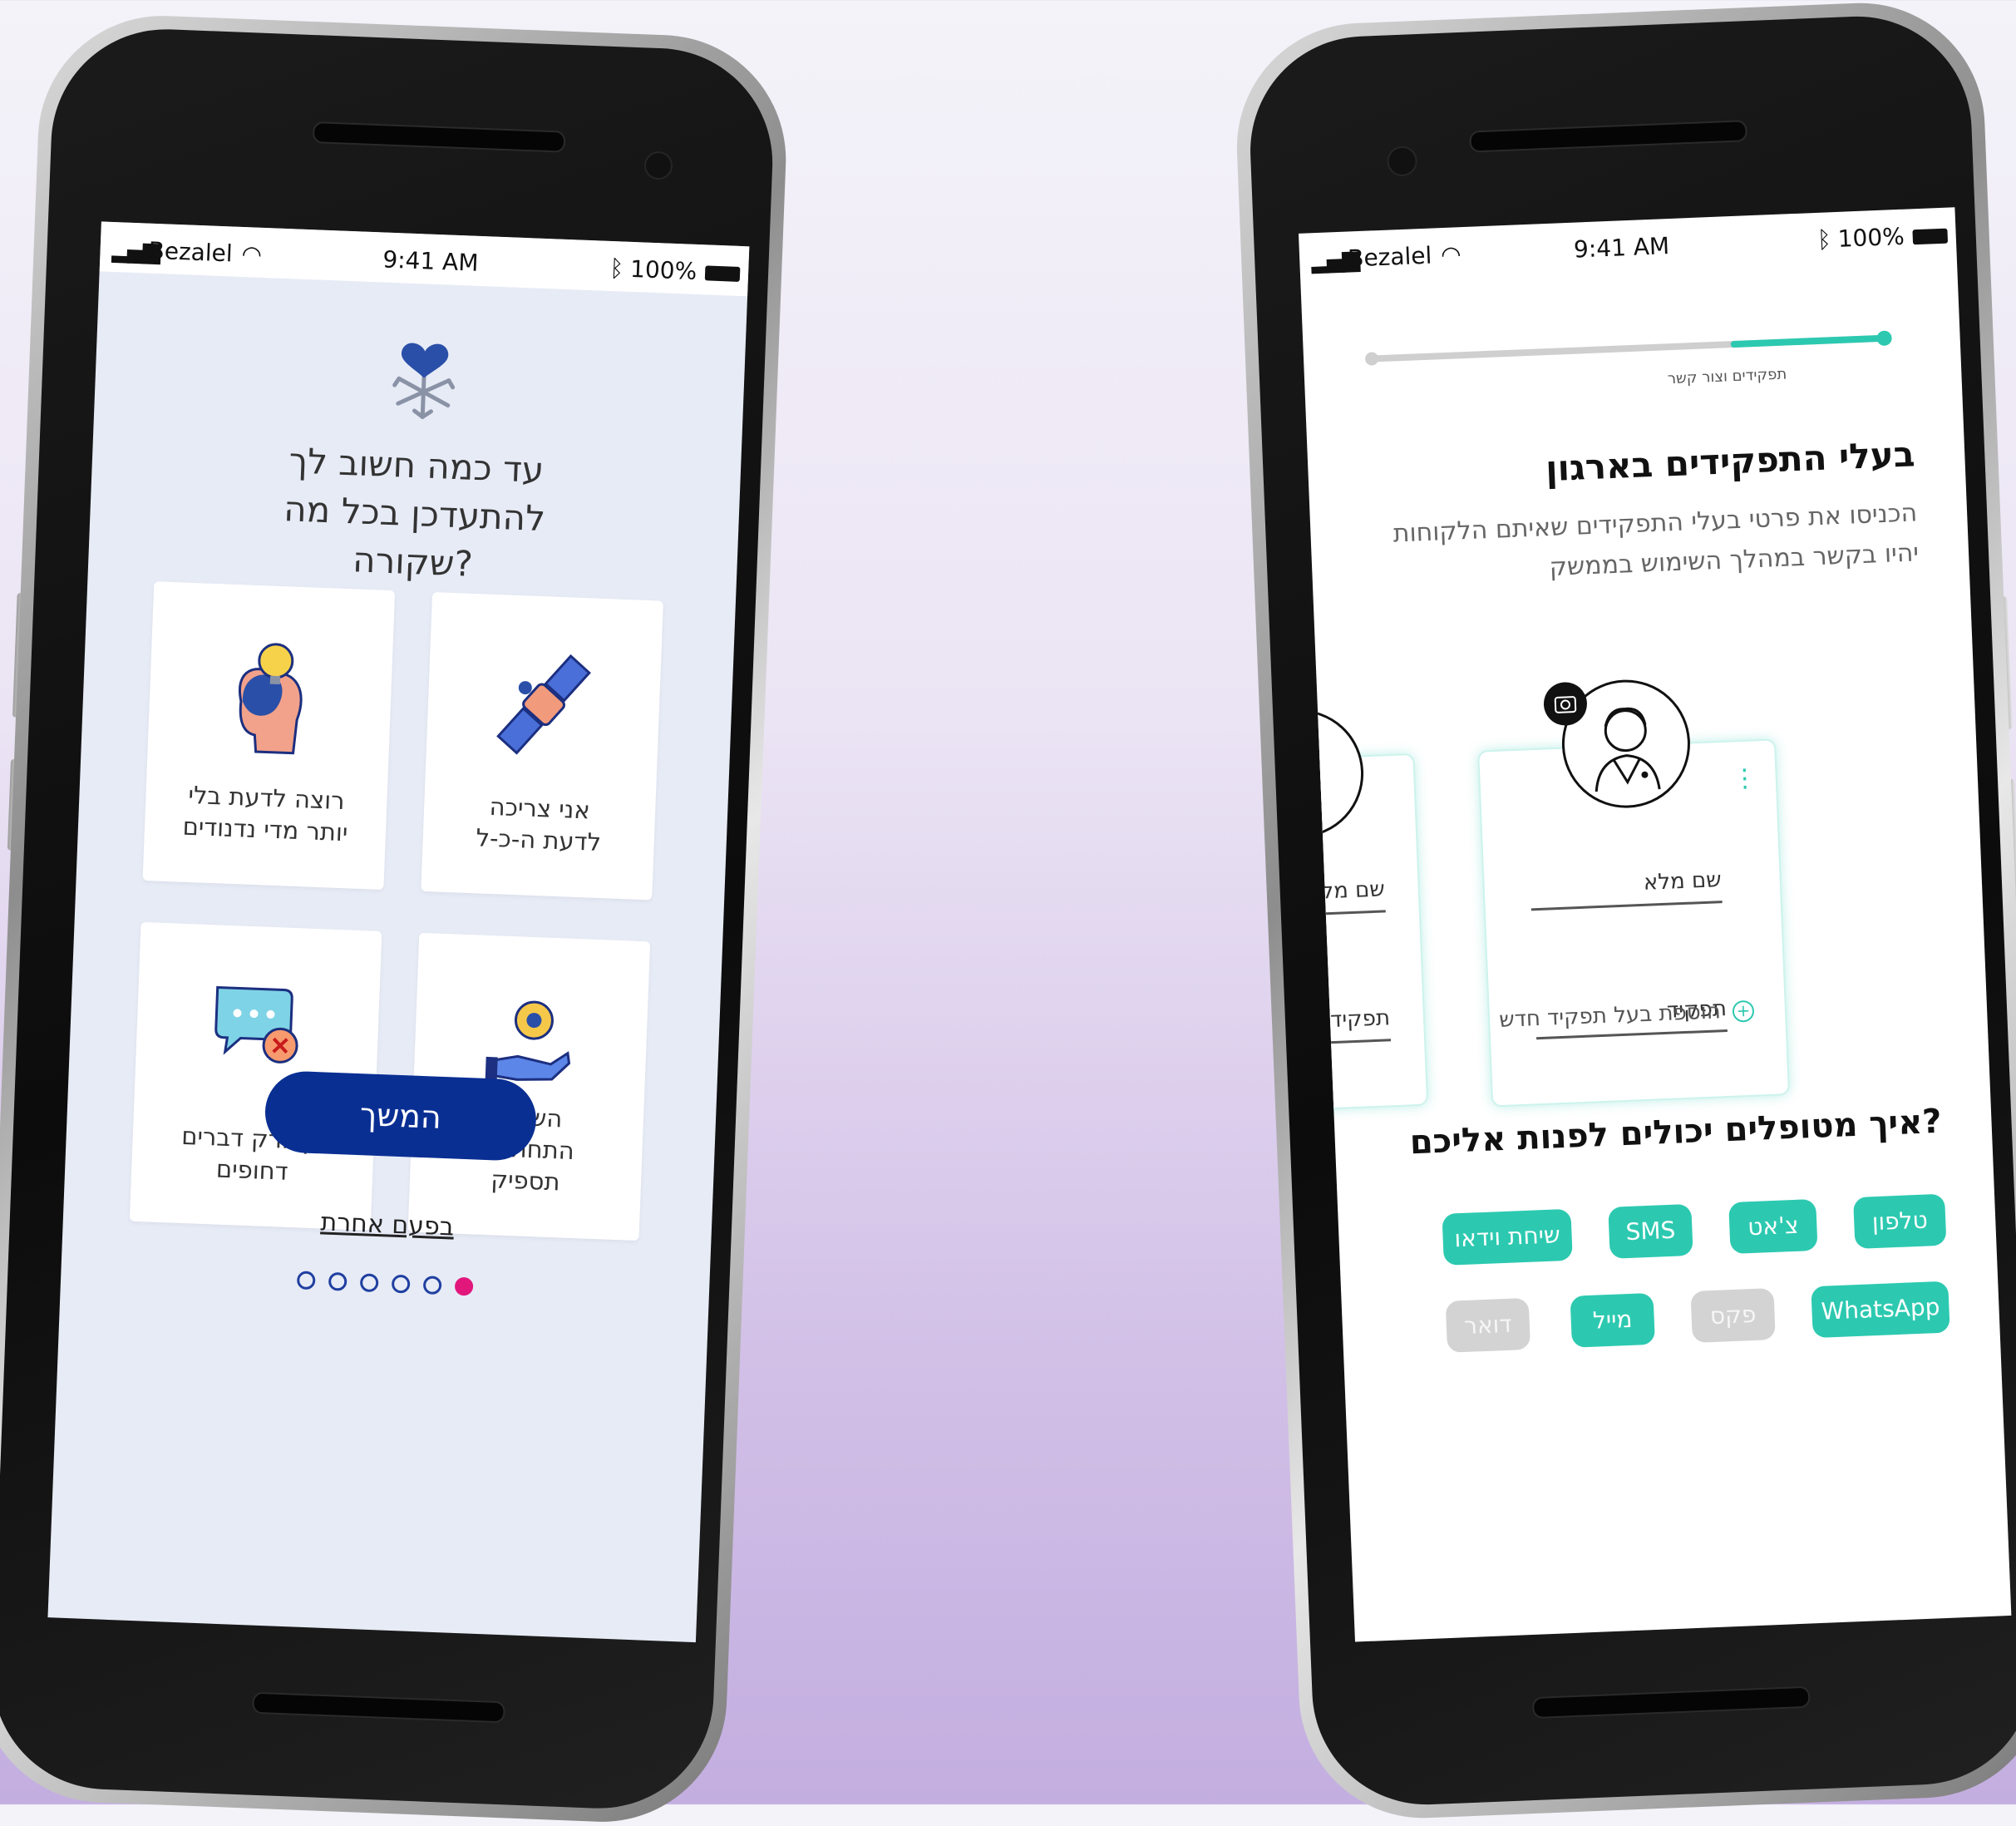 This screenshot has width=2016, height=1826. What do you see at coordinates (1683, 882) in the screenshot?
I see `name-field-label: שם מלא` at bounding box center [1683, 882].